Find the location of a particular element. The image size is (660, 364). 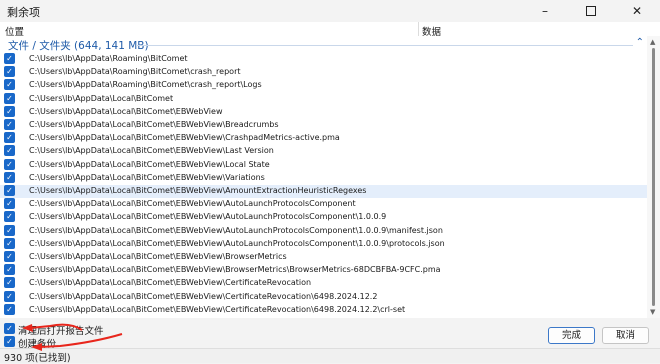

arrow-to-open-report-icon is located at coordinates (52, 327).